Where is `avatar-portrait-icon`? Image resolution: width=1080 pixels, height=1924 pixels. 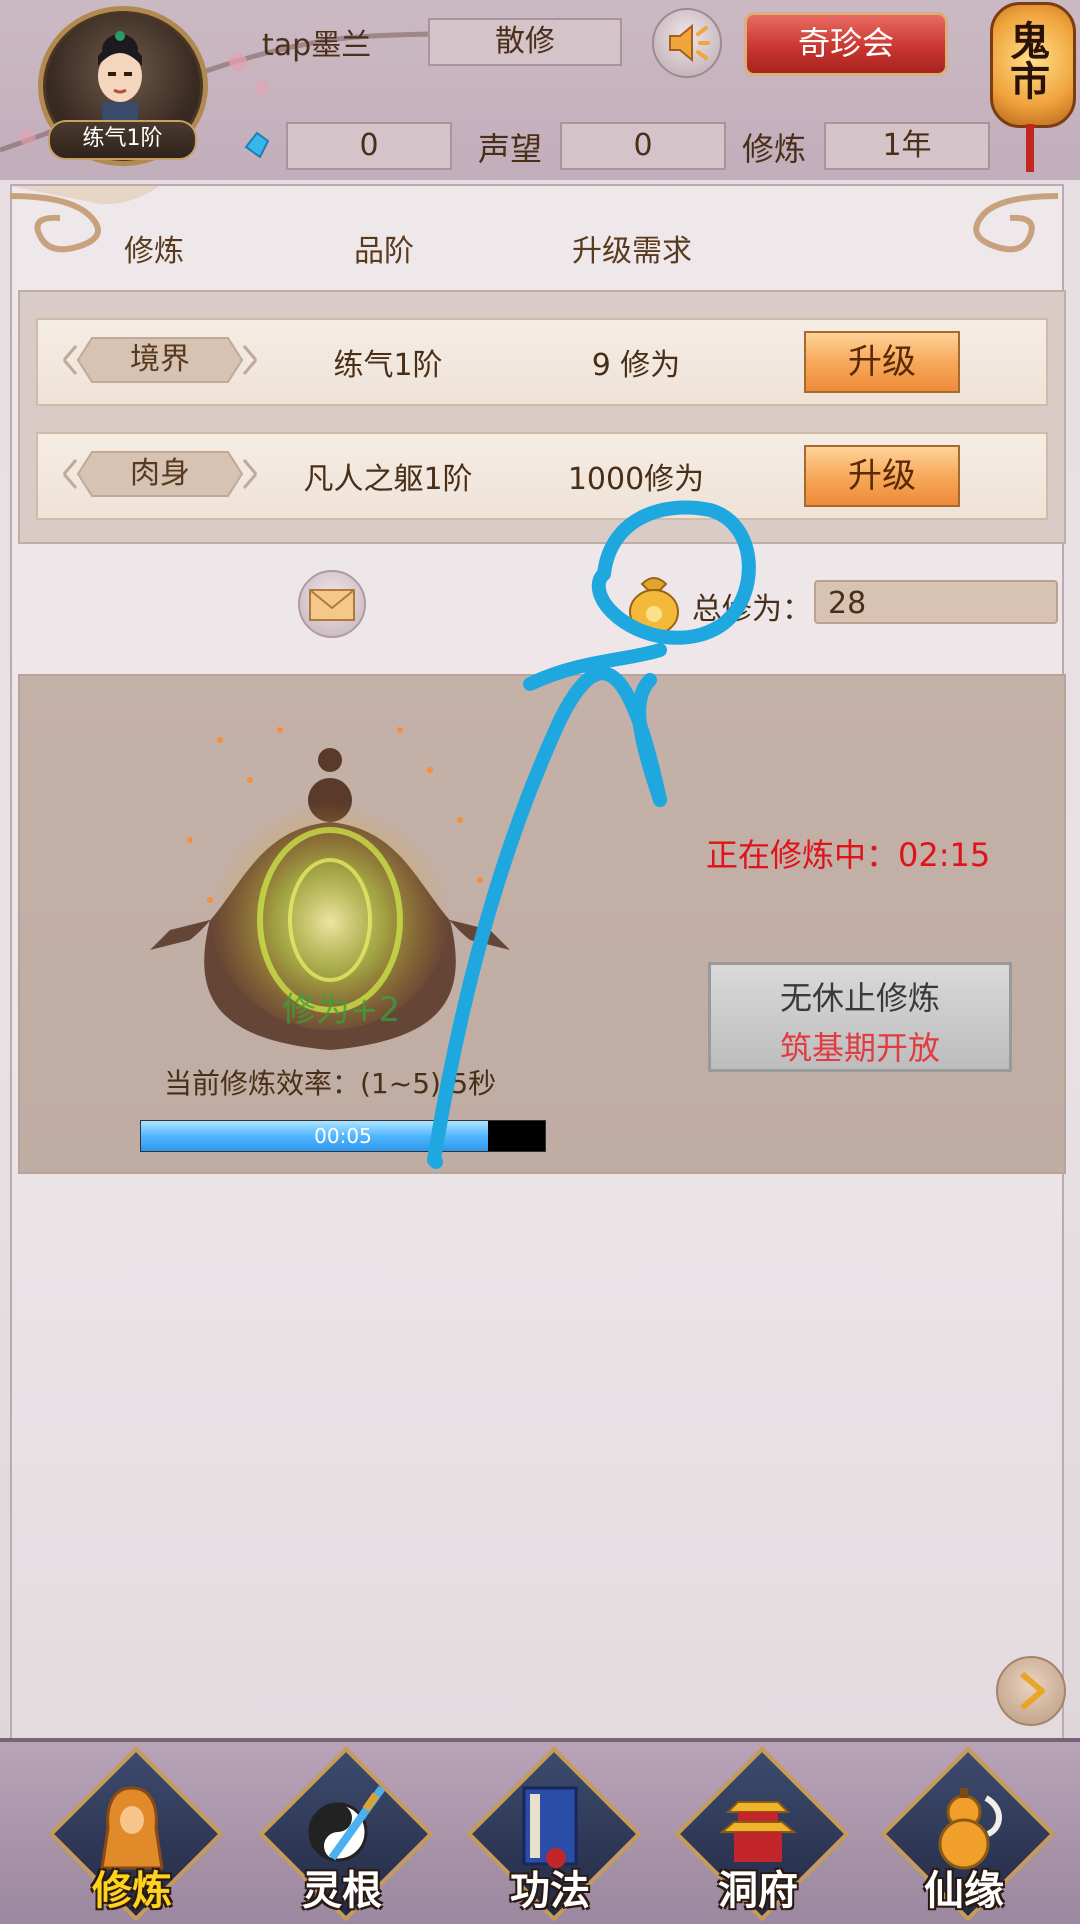 avatar-portrait-icon is located at coordinates (120, 76).